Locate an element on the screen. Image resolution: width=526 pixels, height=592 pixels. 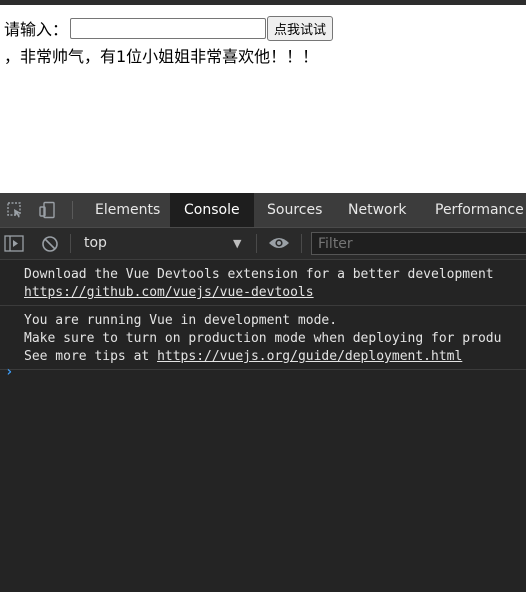
eye-icon is located at coordinates (279, 243).